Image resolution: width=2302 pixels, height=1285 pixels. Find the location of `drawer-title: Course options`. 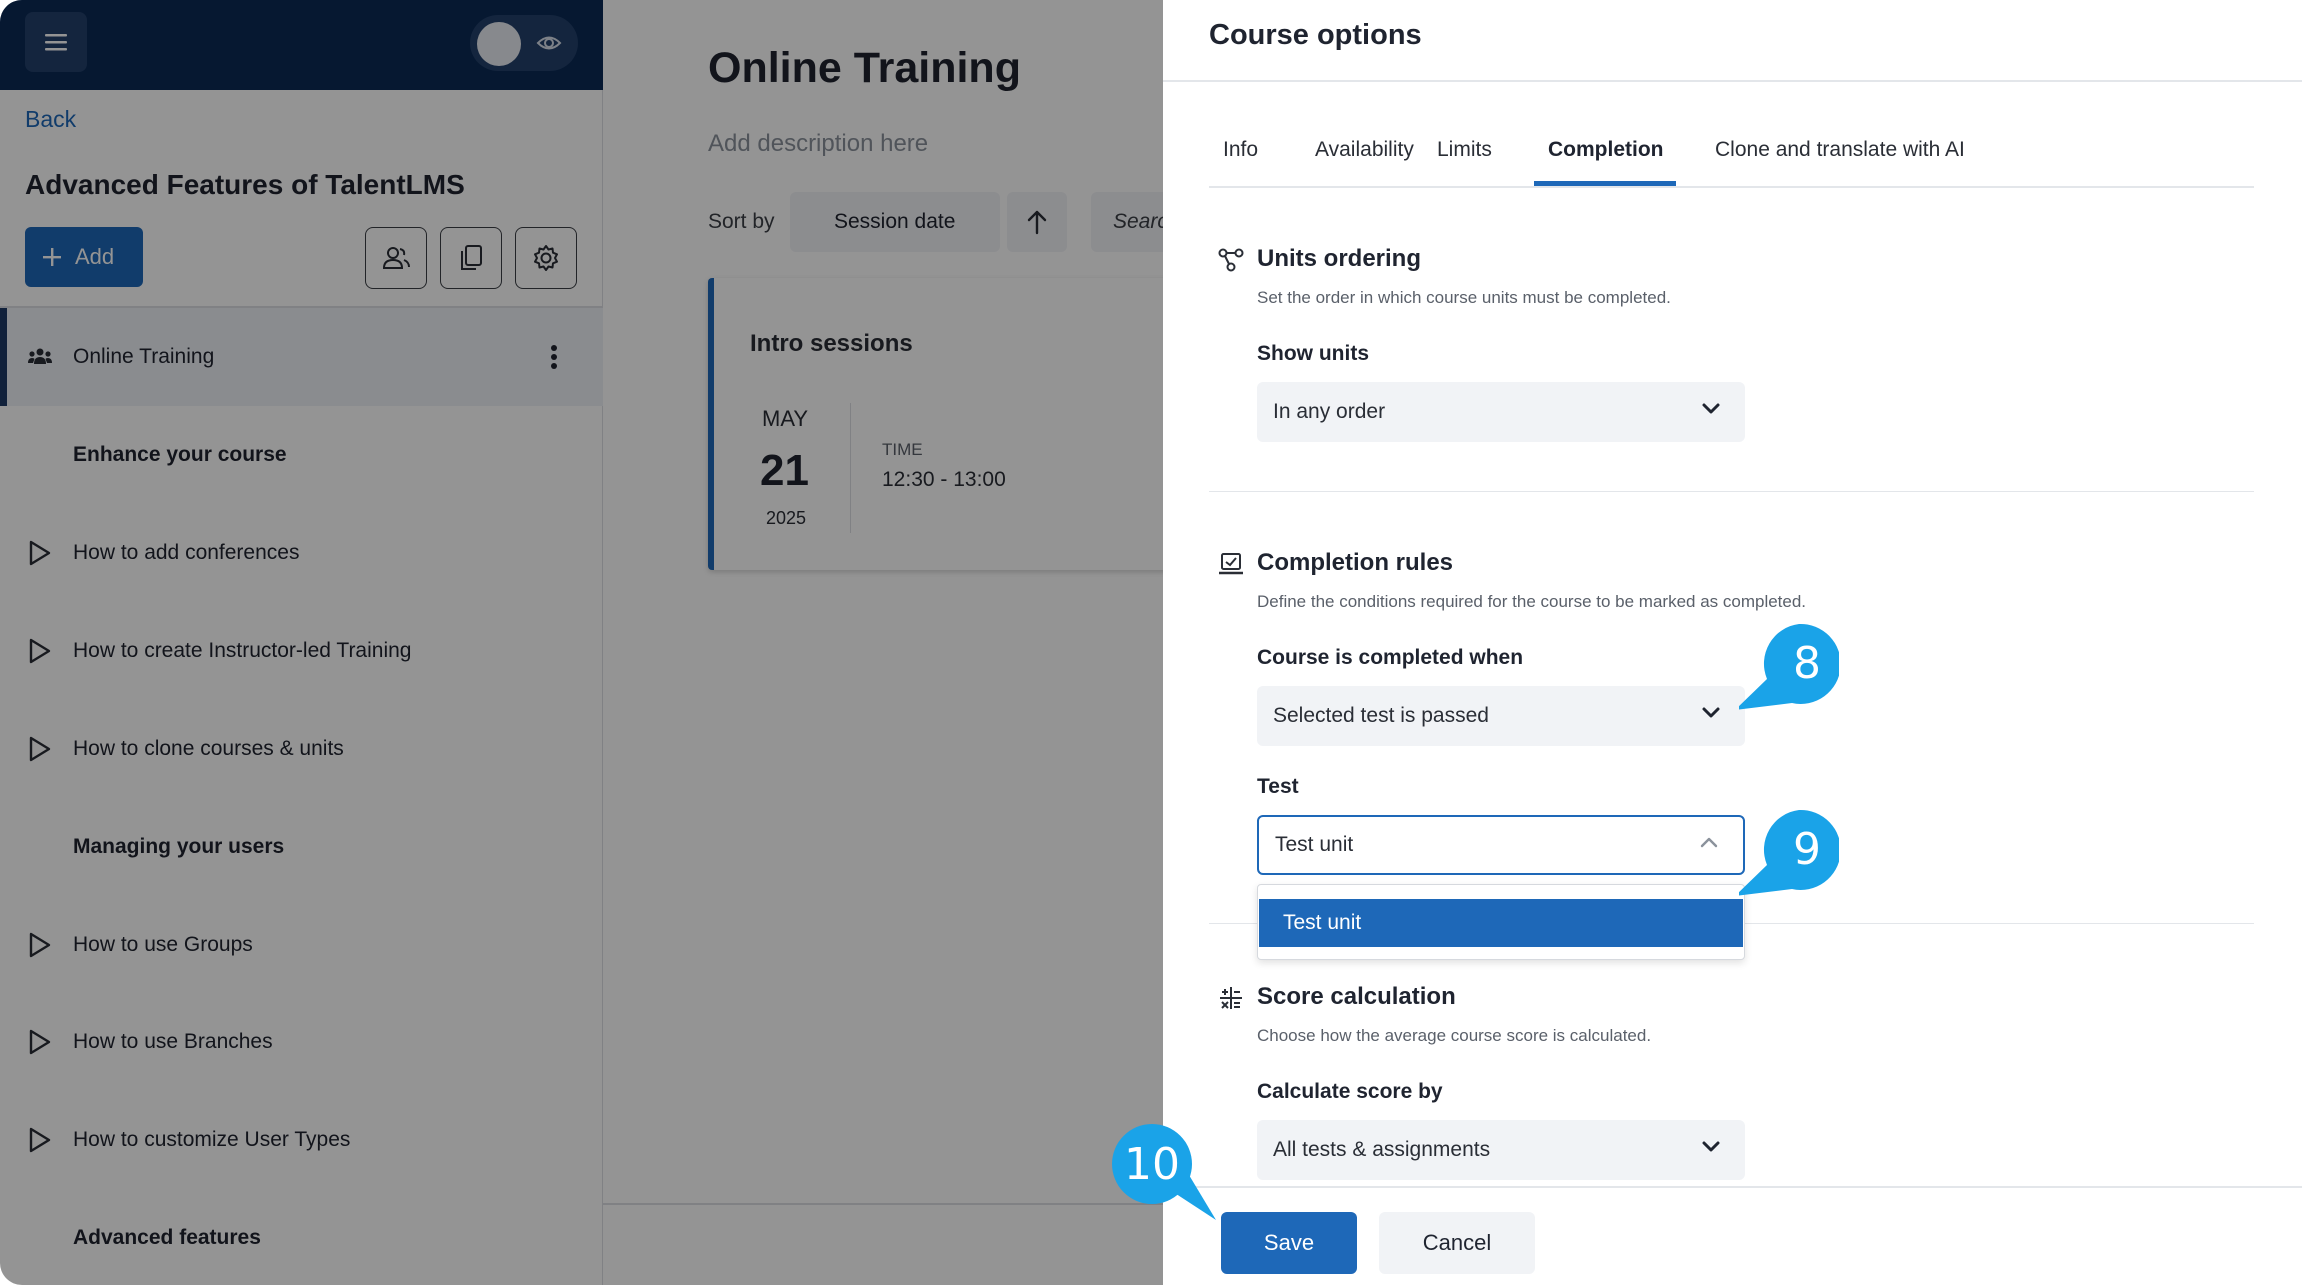

drawer-title: Course options is located at coordinates (1315, 35).